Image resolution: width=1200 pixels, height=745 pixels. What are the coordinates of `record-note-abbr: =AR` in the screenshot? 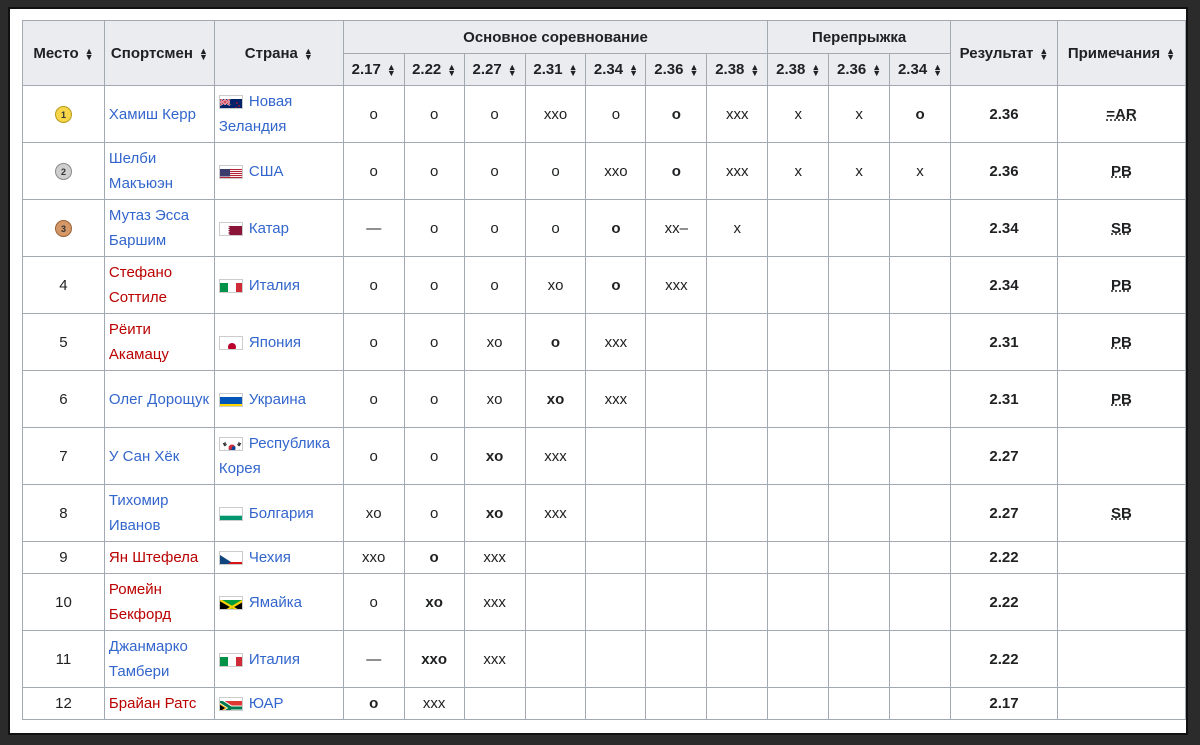 It's located at (1121, 114).